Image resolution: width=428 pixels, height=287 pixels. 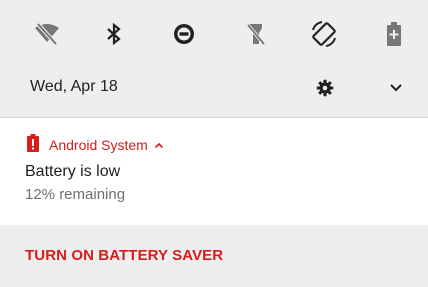 I want to click on wifi-off-icon, so click(x=47, y=34).